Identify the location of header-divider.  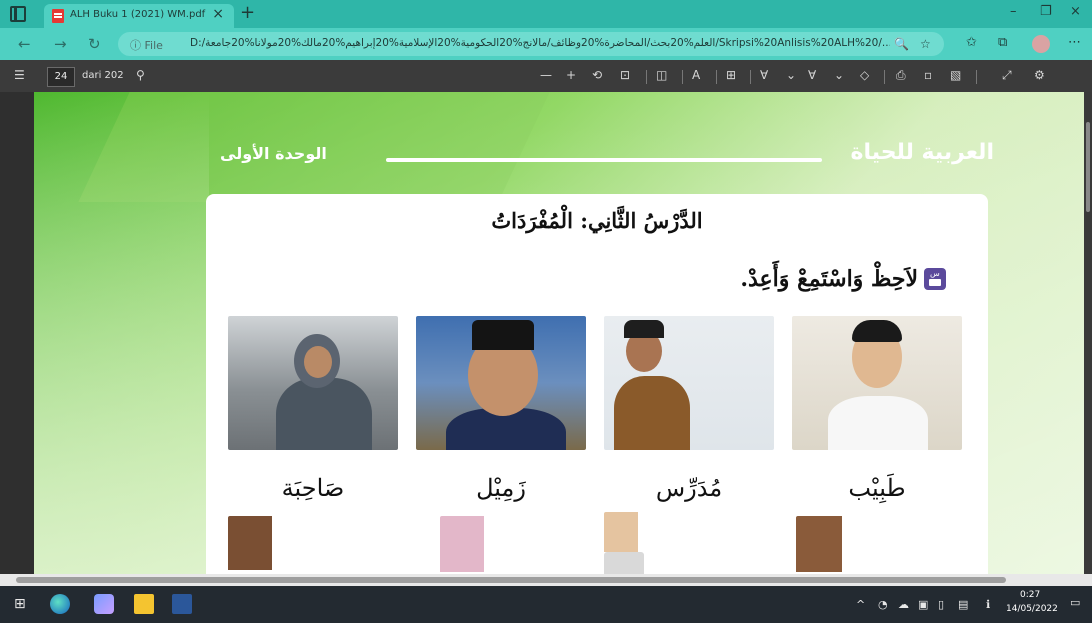
(604, 160).